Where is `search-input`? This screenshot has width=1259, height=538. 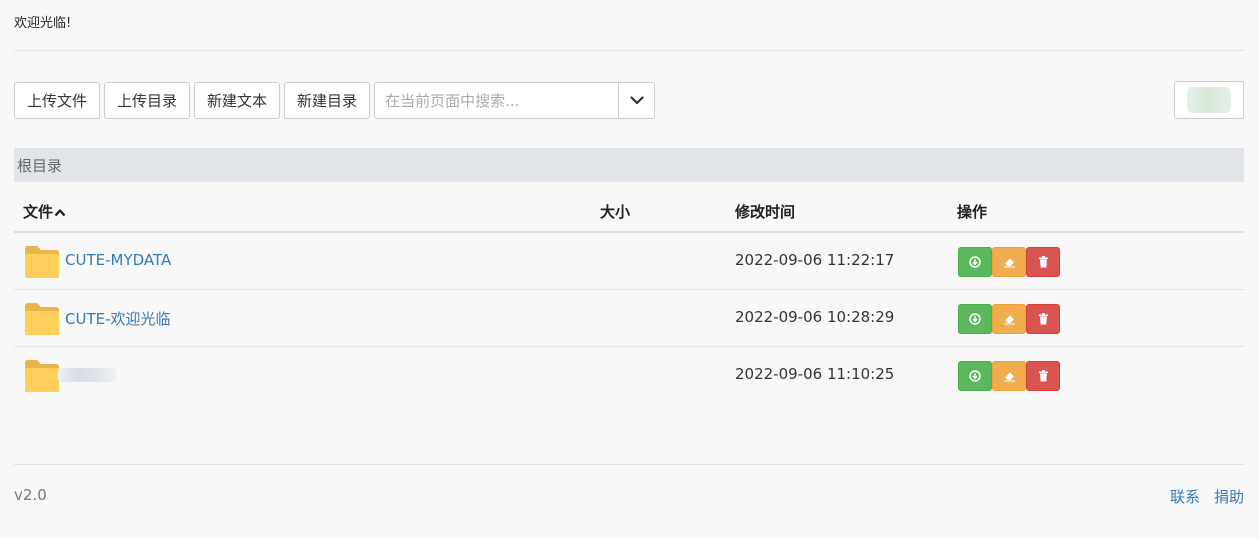
search-input is located at coordinates (496, 100).